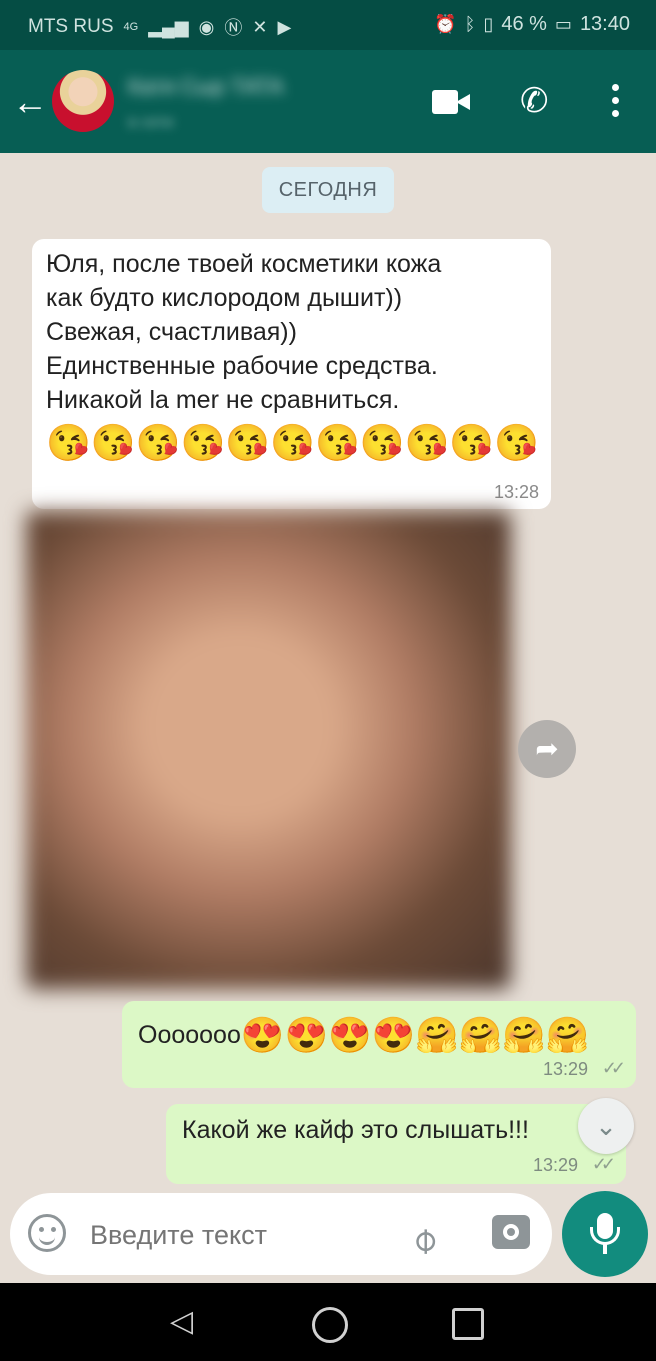 The height and width of the screenshot is (1361, 656). What do you see at coordinates (328, 101) in the screenshot?
I see `chat-header: ← Катя Сыр ТАТА в сети ✆` at bounding box center [328, 101].